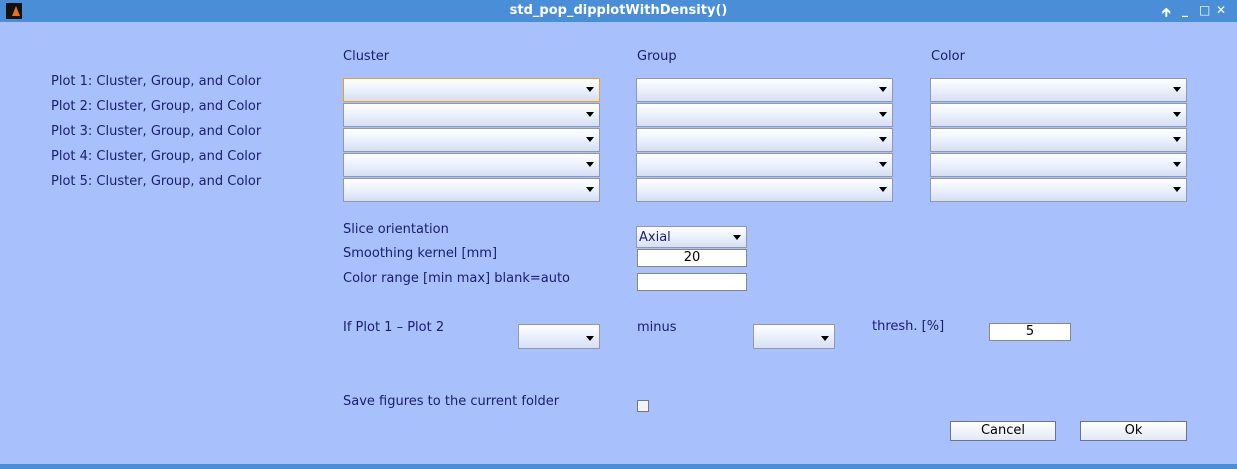  Describe the element at coordinates (764, 90) in the screenshot. I see `plot1-group-dropdown` at that location.